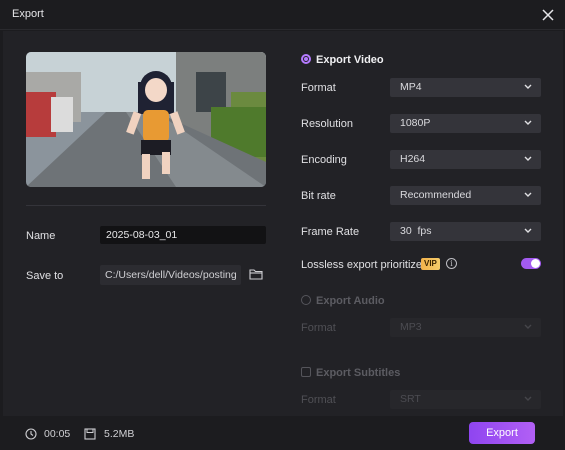 This screenshot has width=565, height=450. I want to click on audio-format-label: Format, so click(318, 328).